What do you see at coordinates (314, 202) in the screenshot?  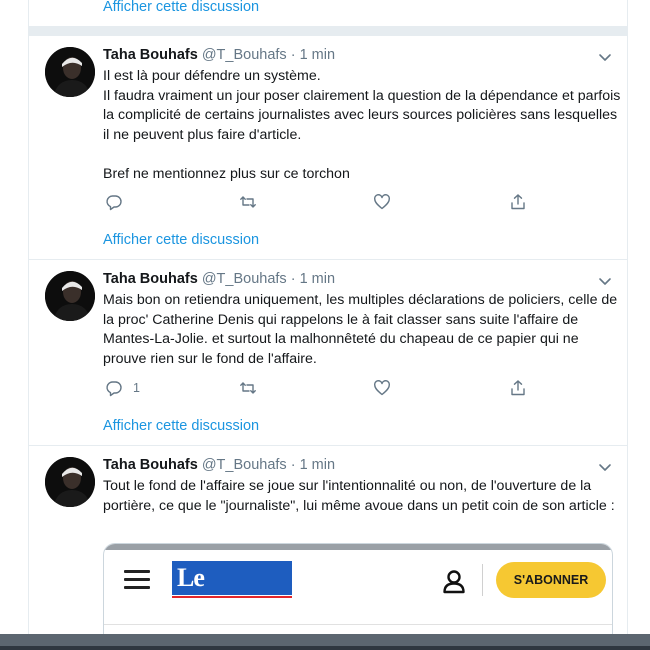 I see `tweet-actions` at bounding box center [314, 202].